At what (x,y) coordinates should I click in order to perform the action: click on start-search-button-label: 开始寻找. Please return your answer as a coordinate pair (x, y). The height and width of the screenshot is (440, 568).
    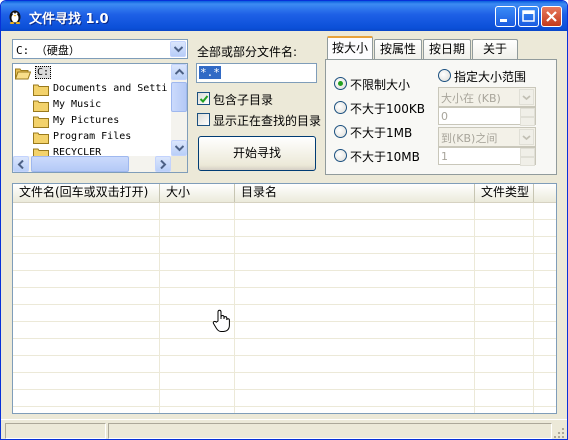
    Looking at the image, I should click on (256, 153).